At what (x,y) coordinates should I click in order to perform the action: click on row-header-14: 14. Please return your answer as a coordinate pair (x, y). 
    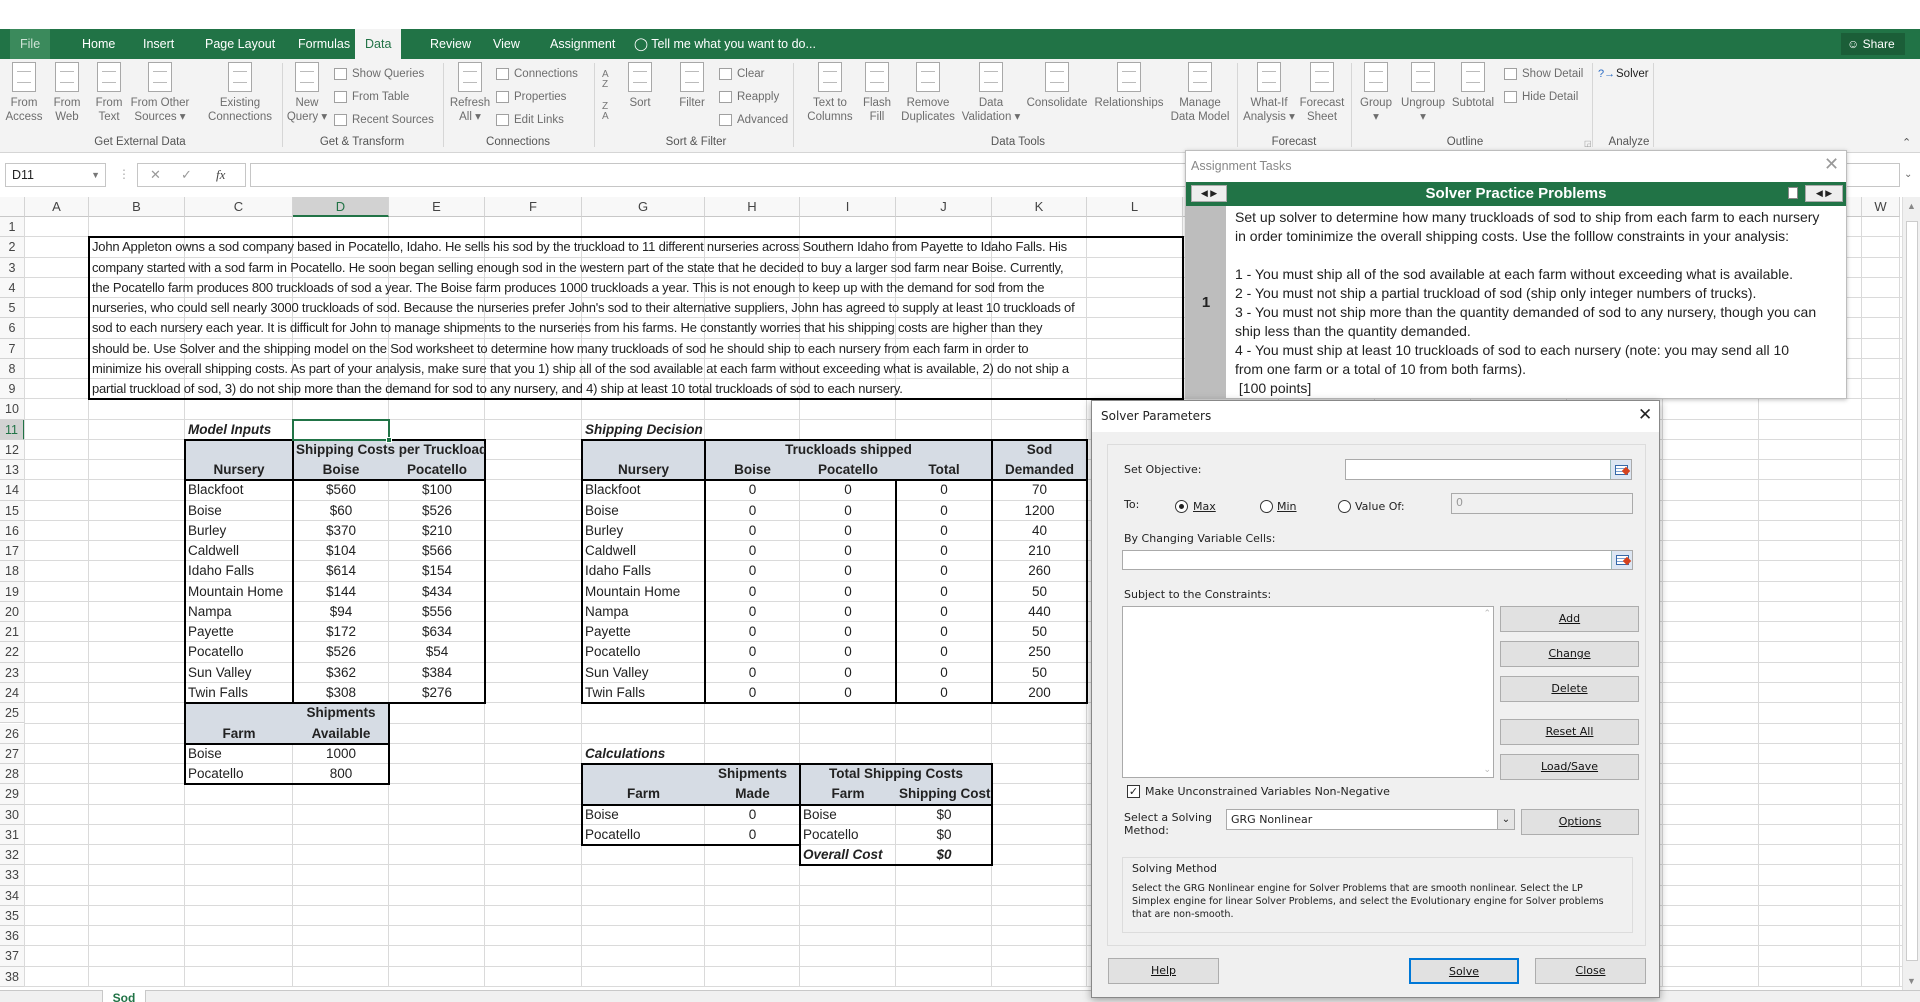
    Looking at the image, I should click on (12, 490).